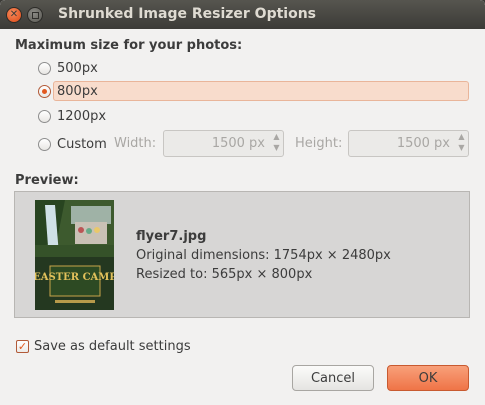  I want to click on maximize-icon, so click(35, 15).